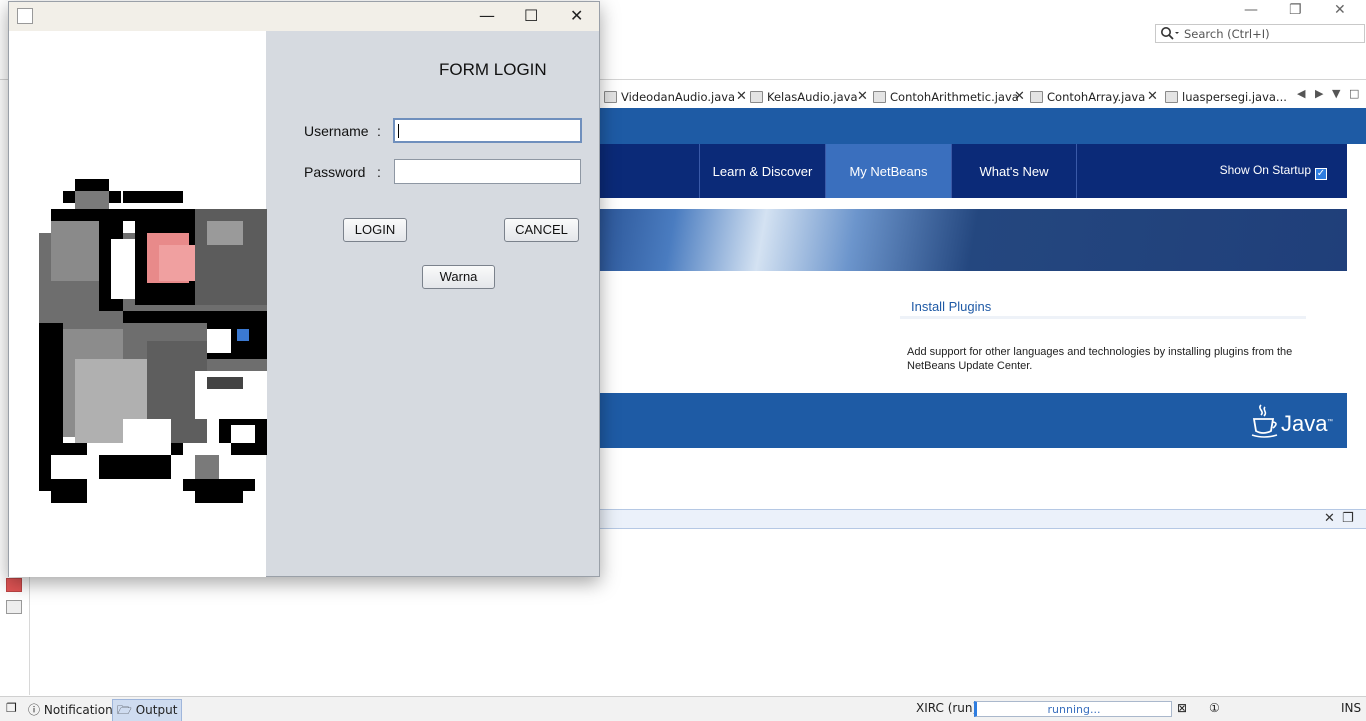  I want to click on tab-label: KelasAudio.java, so click(812, 97).